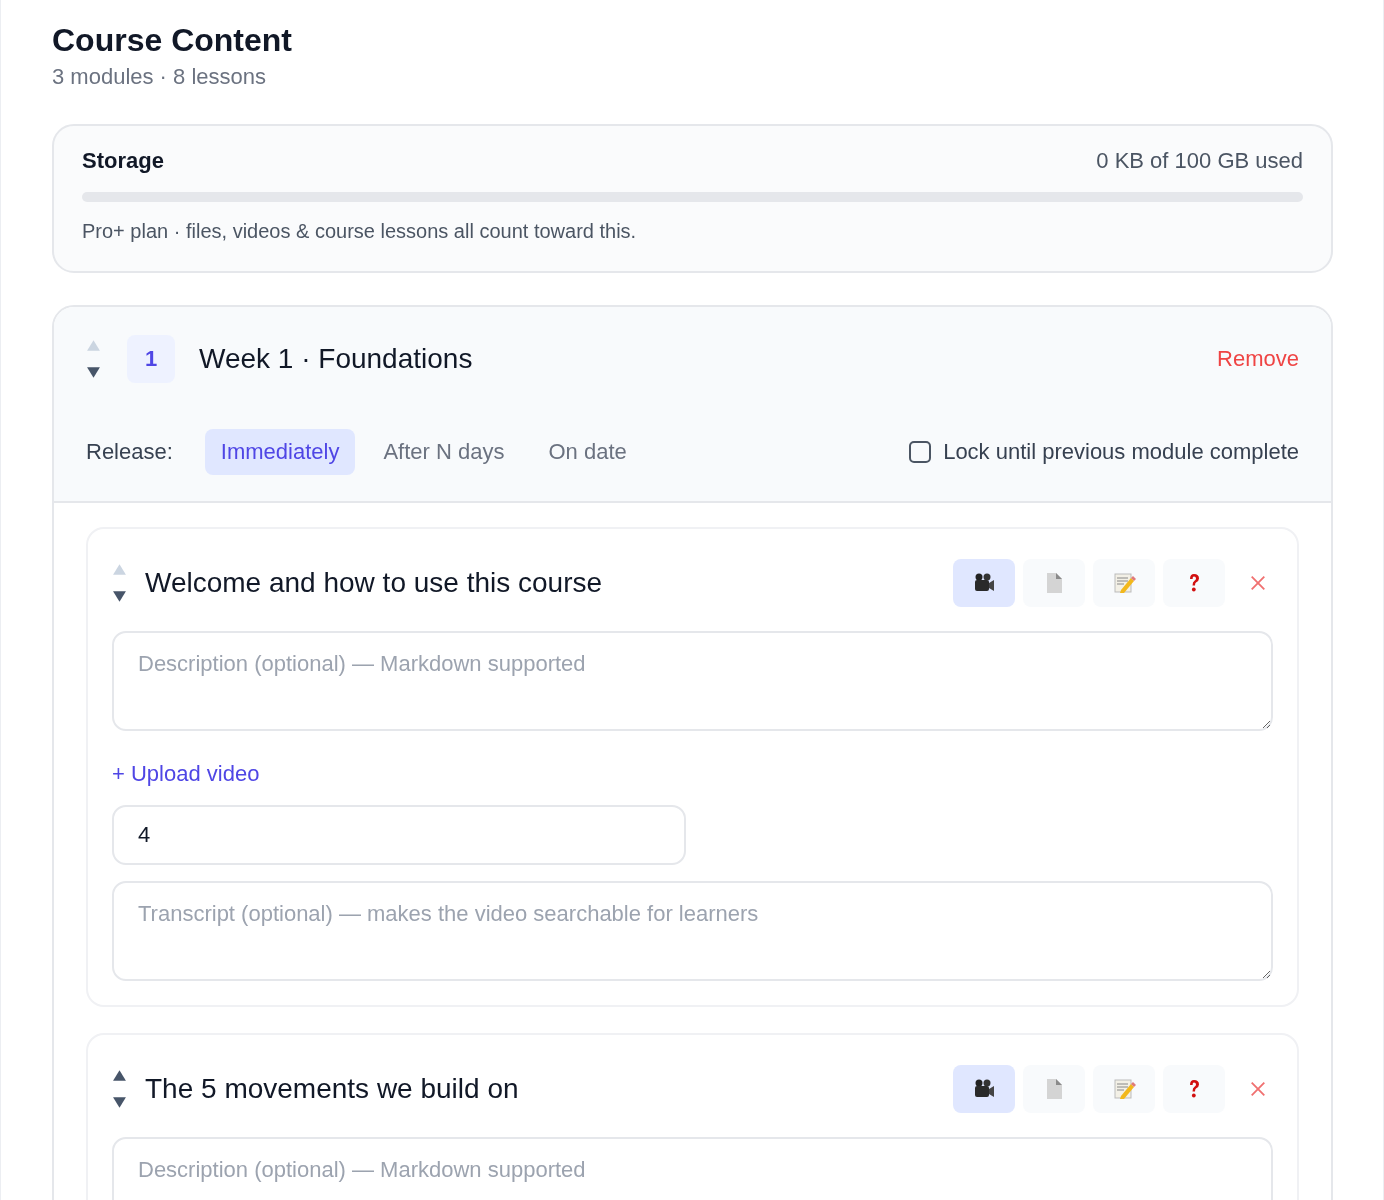  Describe the element at coordinates (172, 40) in the screenshot. I see `page-title: Course Content` at that location.